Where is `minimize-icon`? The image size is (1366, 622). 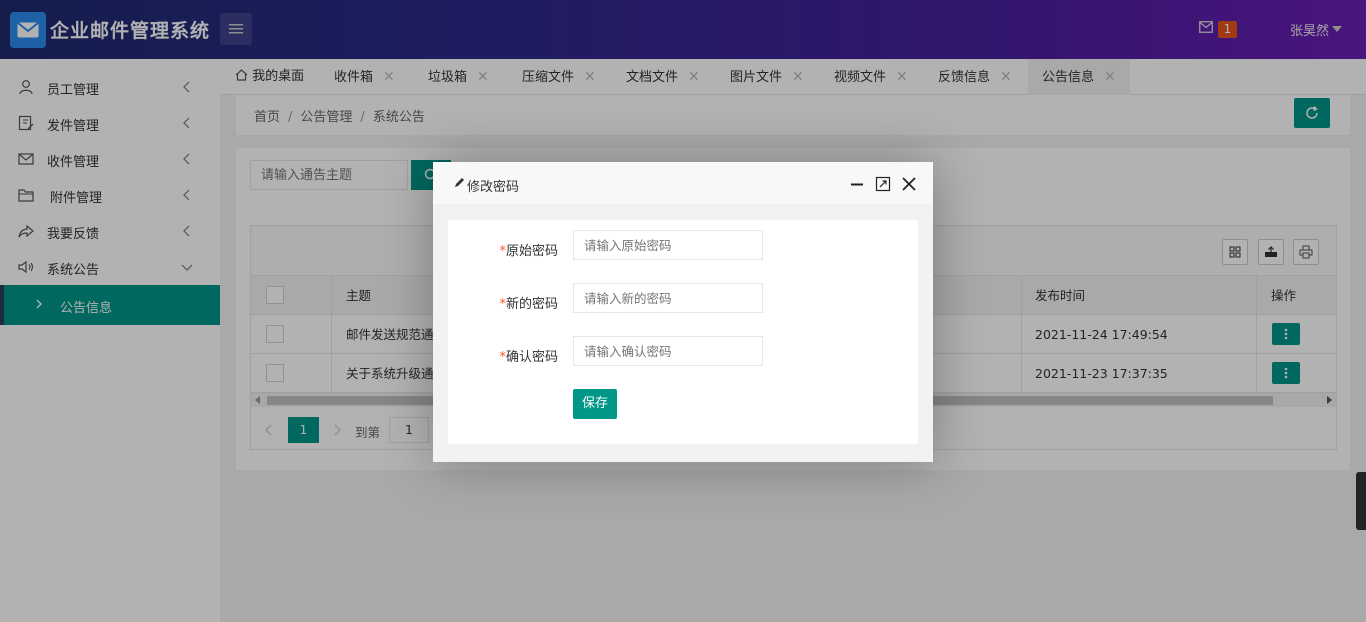 minimize-icon is located at coordinates (857, 184).